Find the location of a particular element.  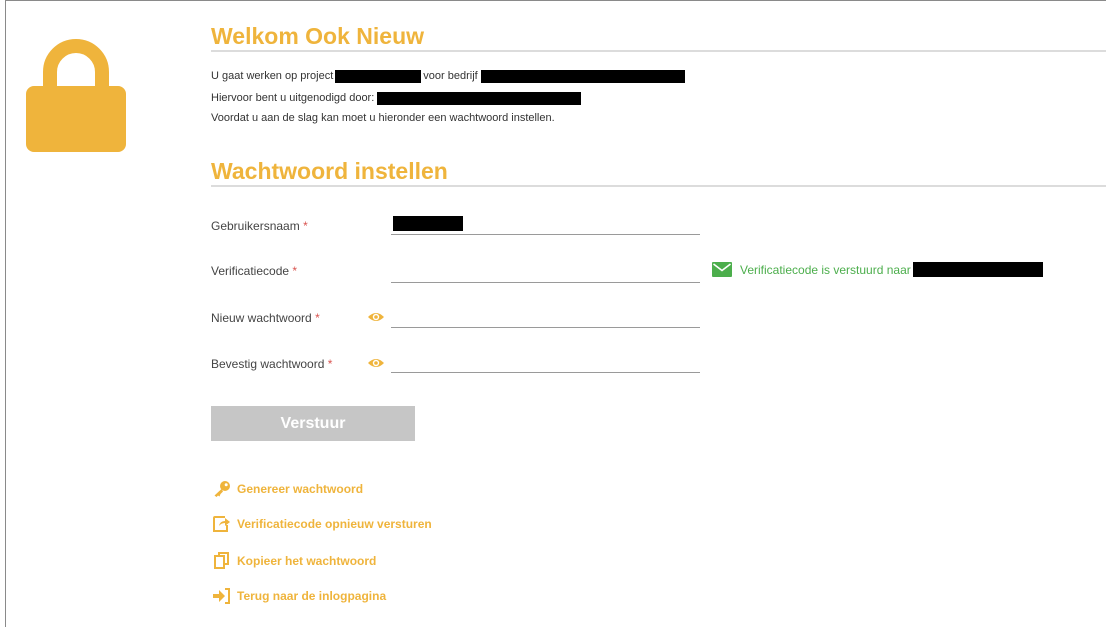

new-password-label-text: Nieuw wachtwoord is located at coordinates (261, 318).